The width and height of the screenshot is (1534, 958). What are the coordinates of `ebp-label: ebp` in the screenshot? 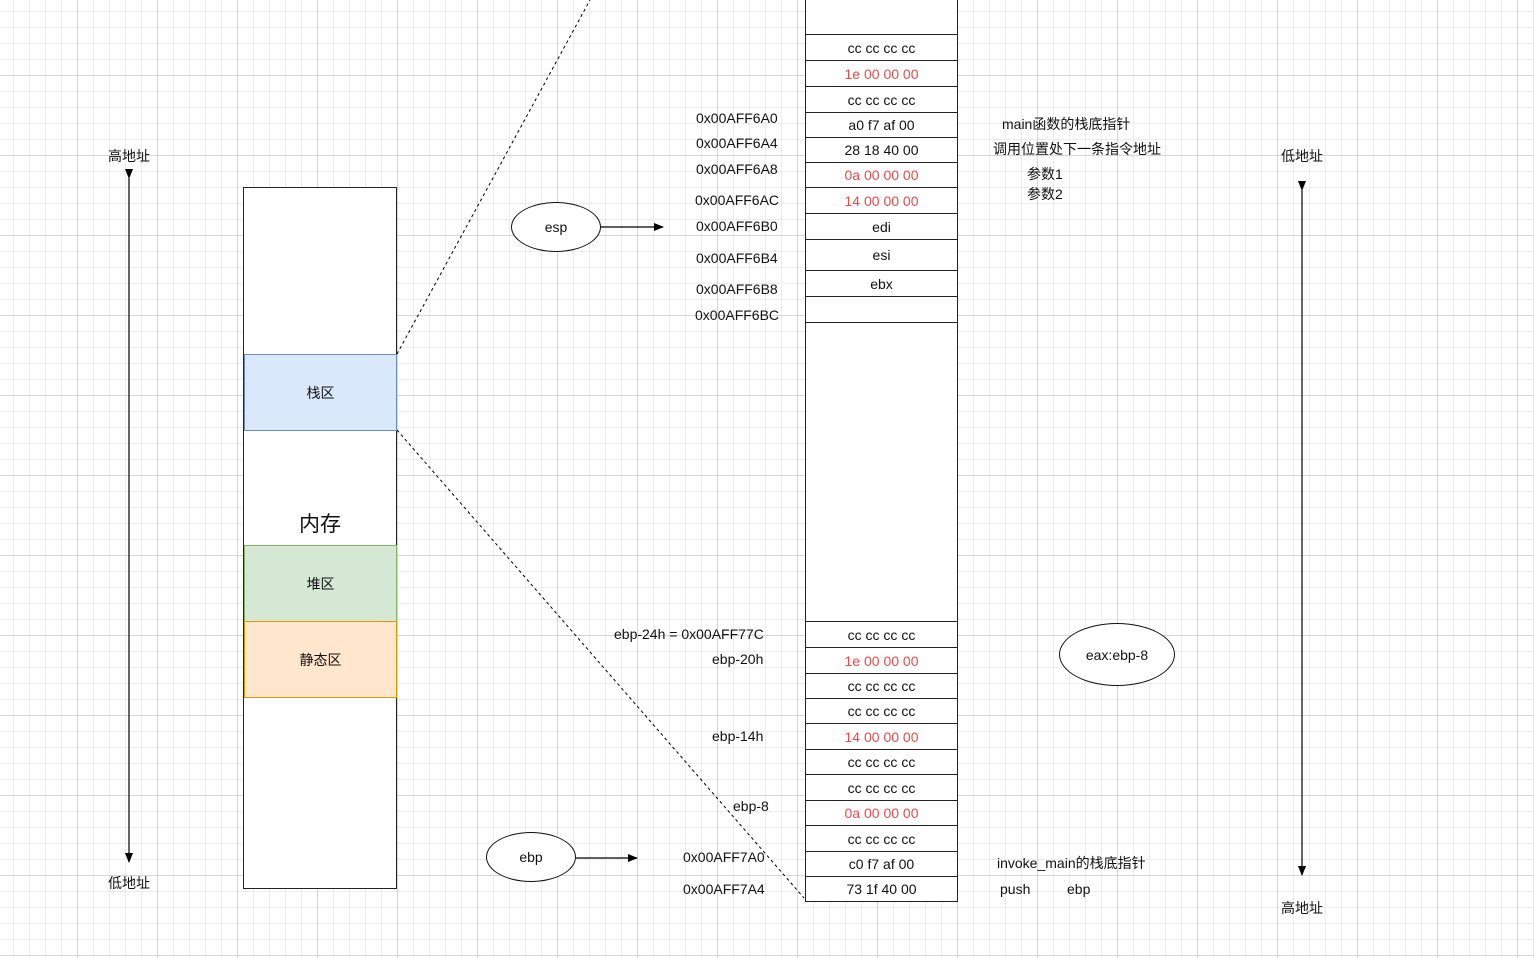 It's located at (531, 857).